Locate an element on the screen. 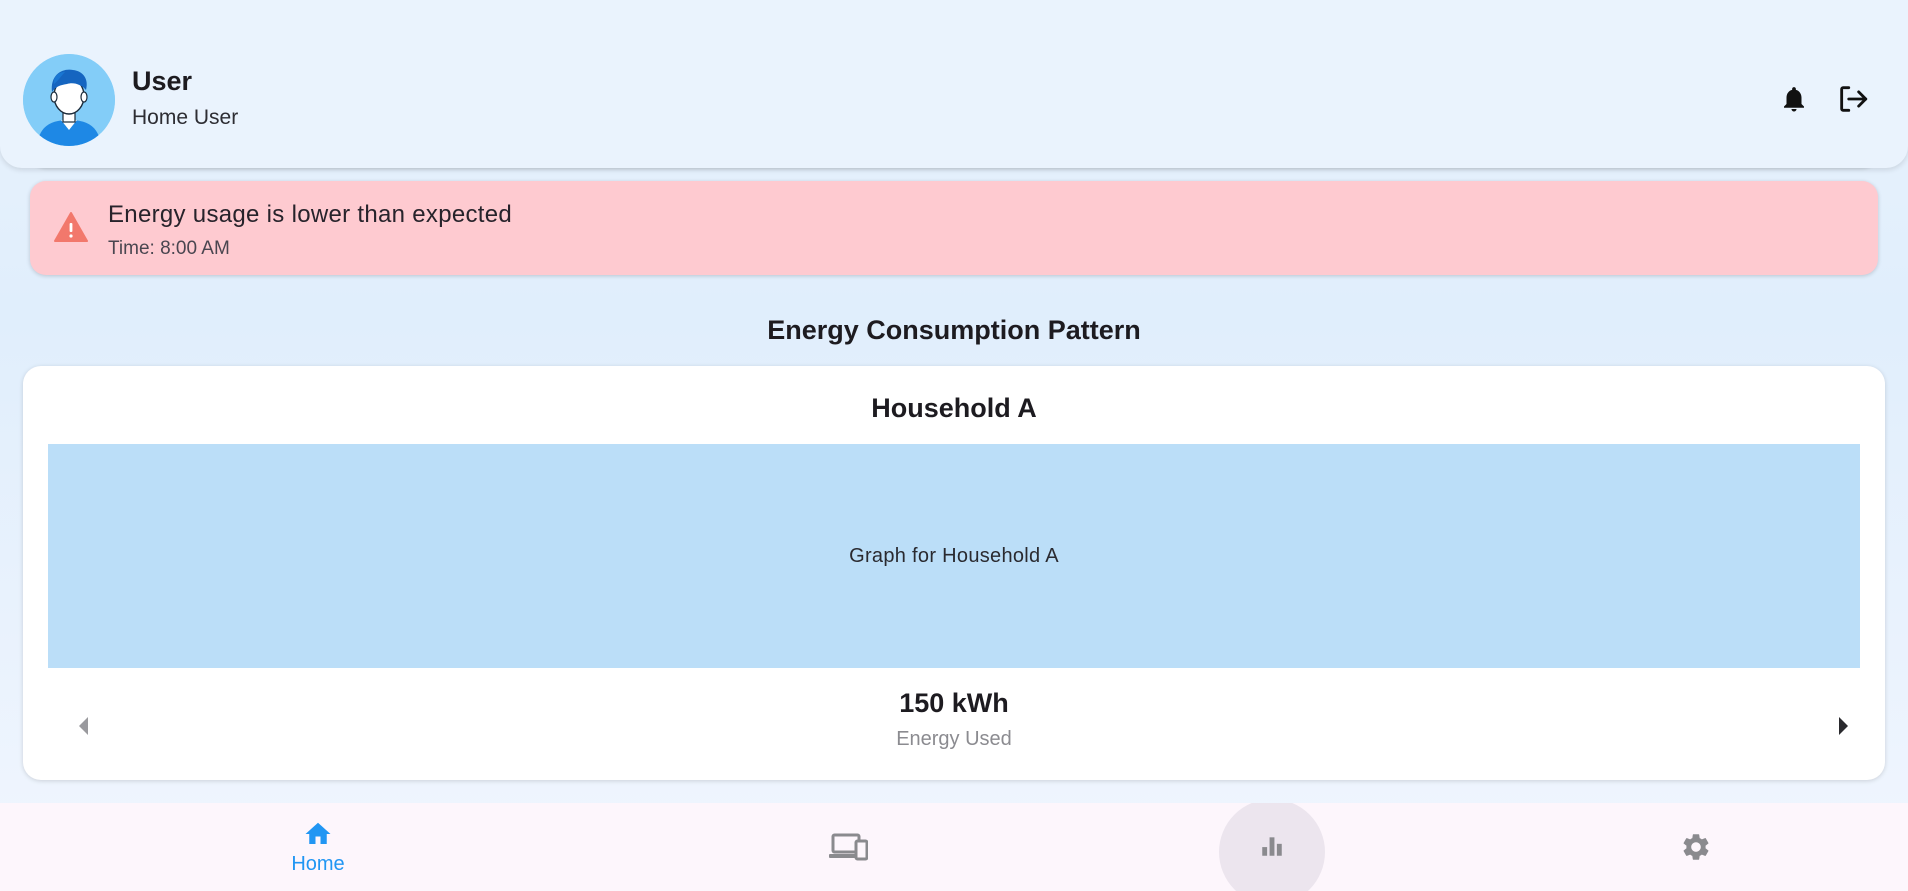  graph-placeholder-label: Graph for Household A is located at coordinates (954, 555).